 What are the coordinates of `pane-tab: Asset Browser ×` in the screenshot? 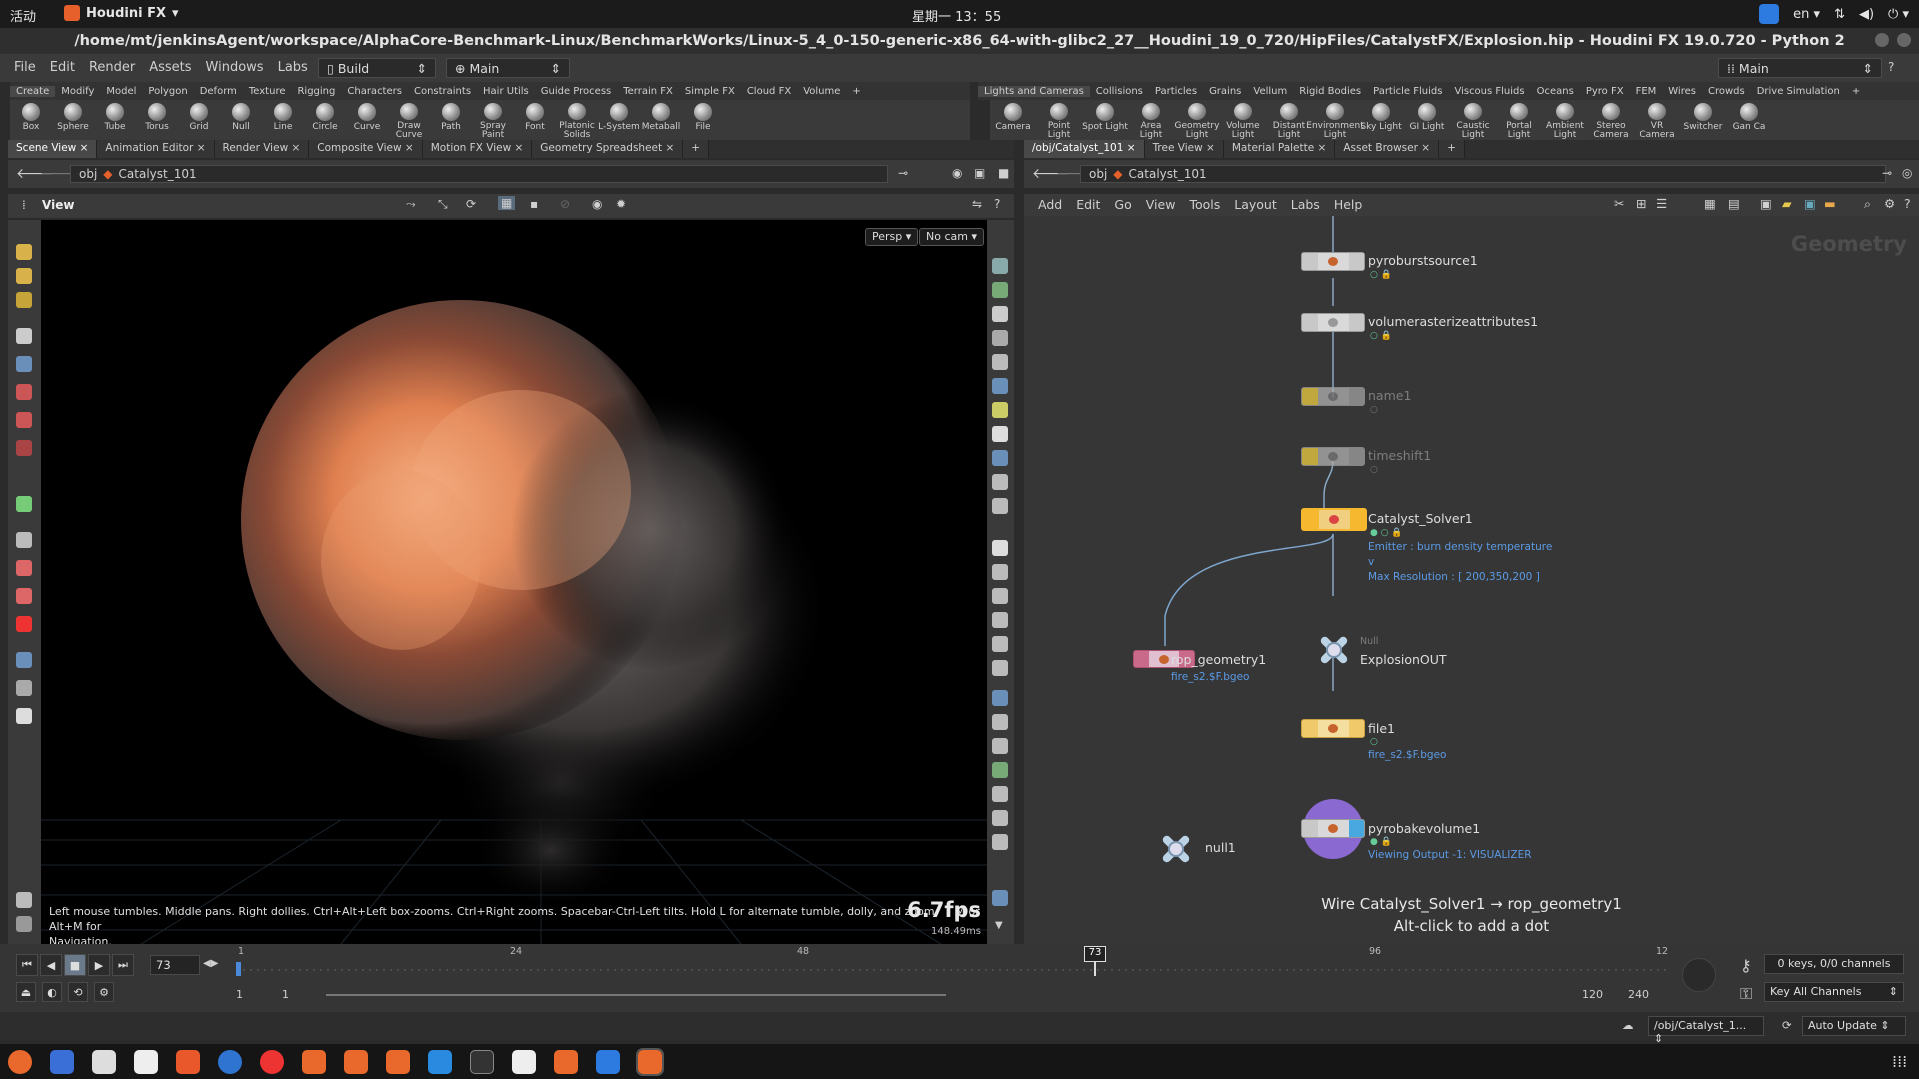 It's located at (1387, 149).